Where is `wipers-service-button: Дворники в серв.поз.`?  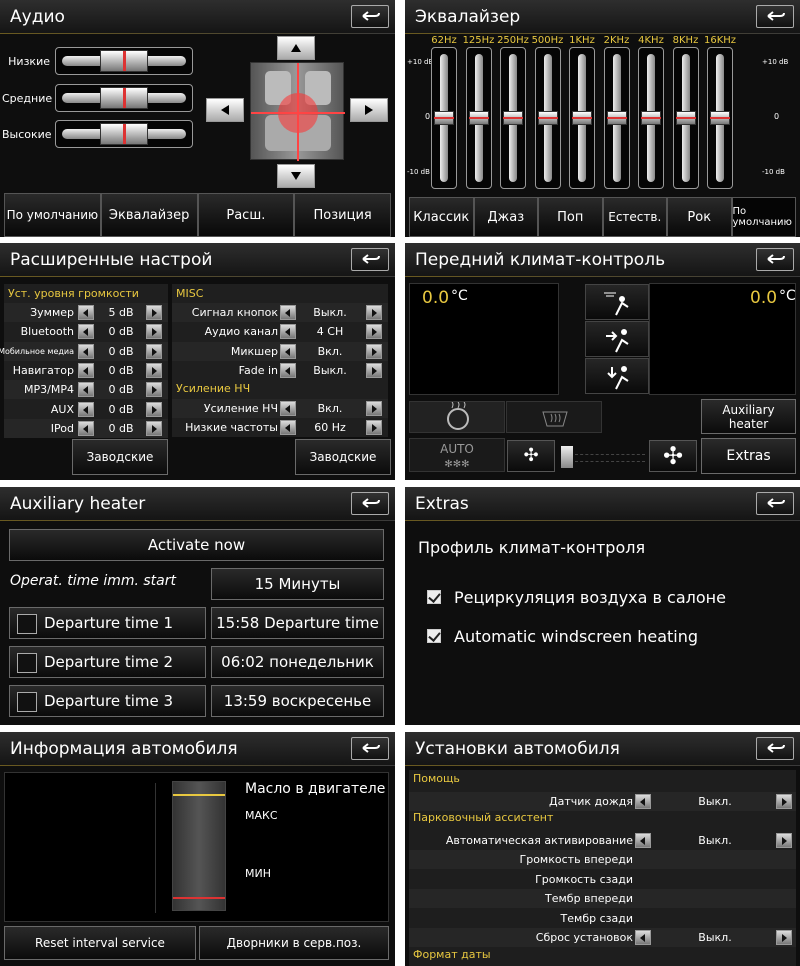 wipers-service-button: Дворники в серв.поз. is located at coordinates (294, 943).